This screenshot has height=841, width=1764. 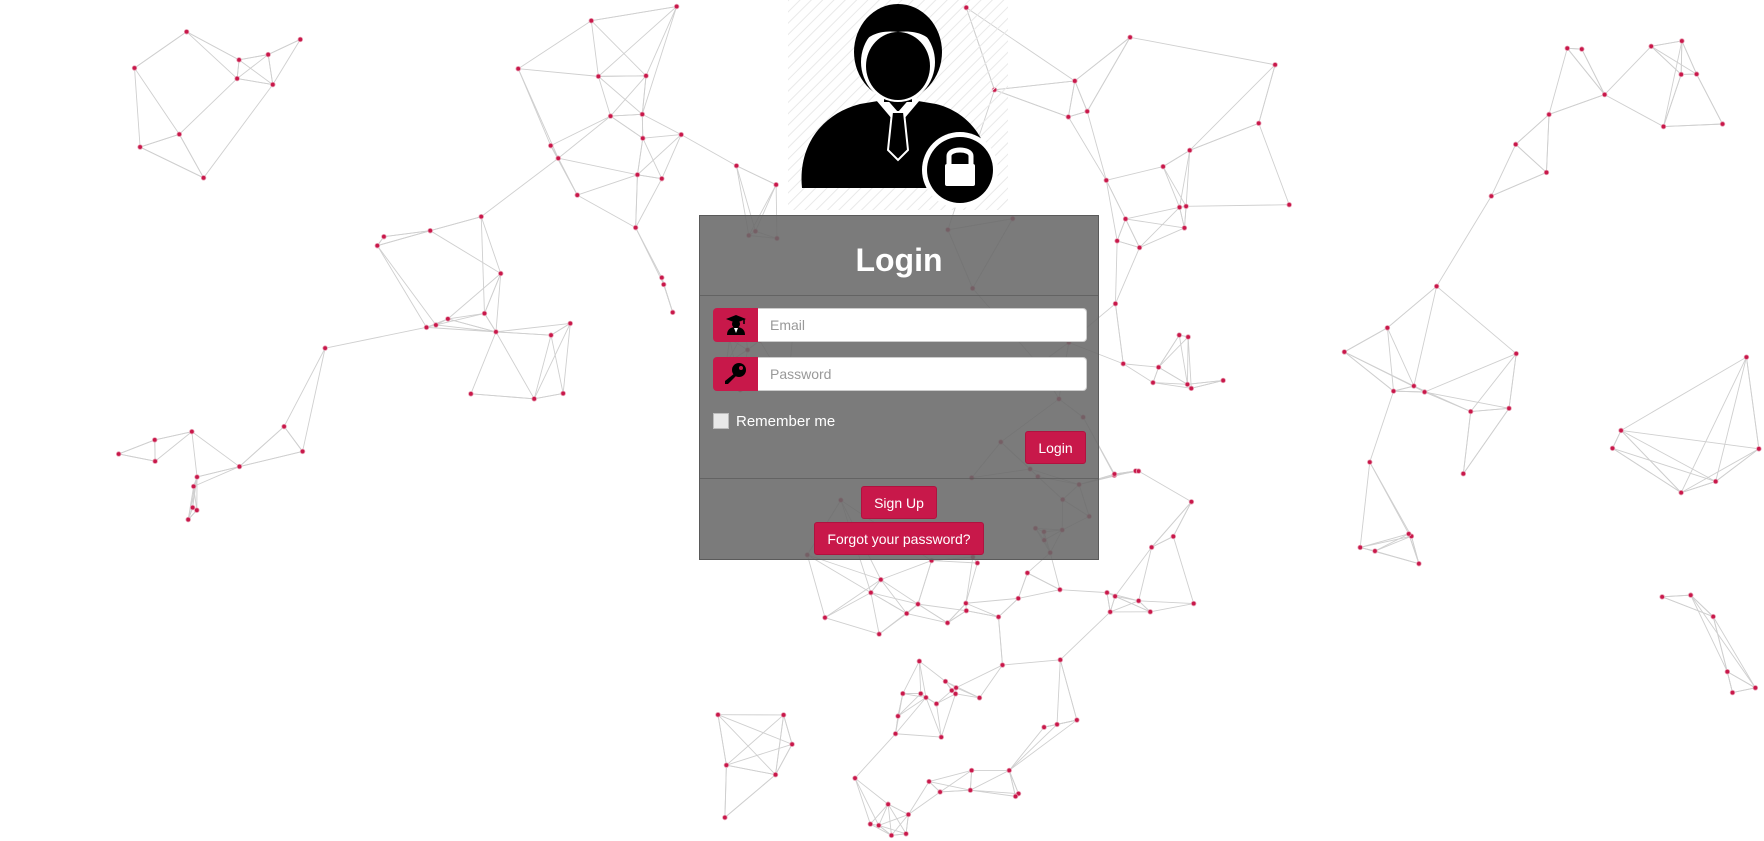 I want to click on sign-up-button: Sign Up, so click(x=899, y=502).